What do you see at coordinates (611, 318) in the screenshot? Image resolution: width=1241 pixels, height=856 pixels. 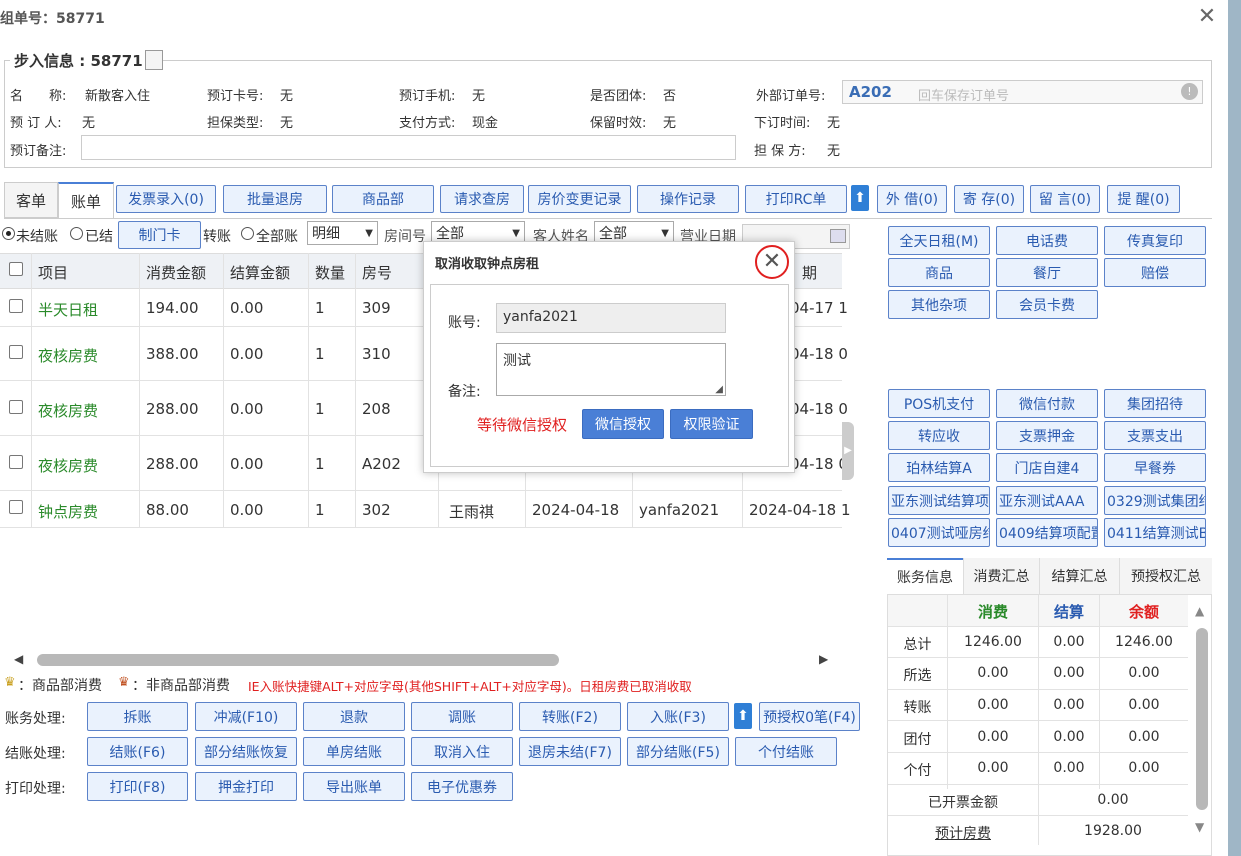 I see `account-input: yanfa2021` at bounding box center [611, 318].